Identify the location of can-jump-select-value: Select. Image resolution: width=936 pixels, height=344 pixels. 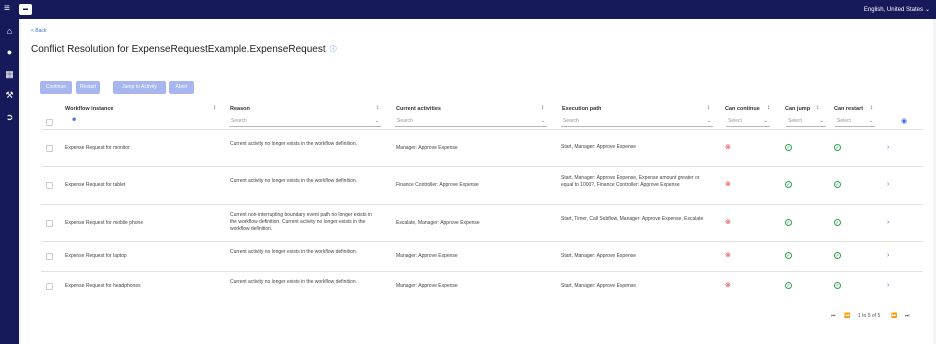
(795, 121).